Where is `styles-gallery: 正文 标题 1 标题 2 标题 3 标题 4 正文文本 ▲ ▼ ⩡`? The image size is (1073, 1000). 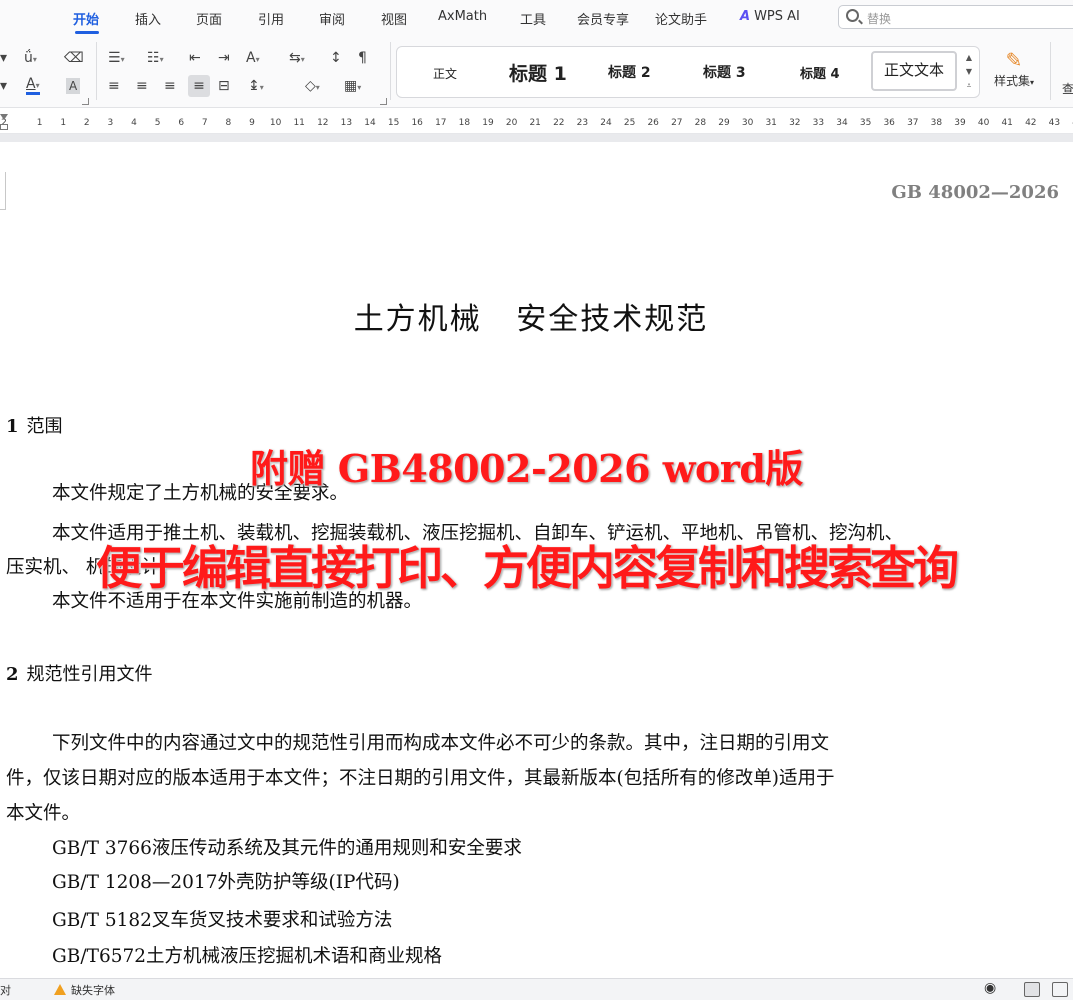 styles-gallery: 正文 标题 1 标题 2 标题 3 标题 4 正文文本 ▲ ▼ ⩡ is located at coordinates (688, 72).